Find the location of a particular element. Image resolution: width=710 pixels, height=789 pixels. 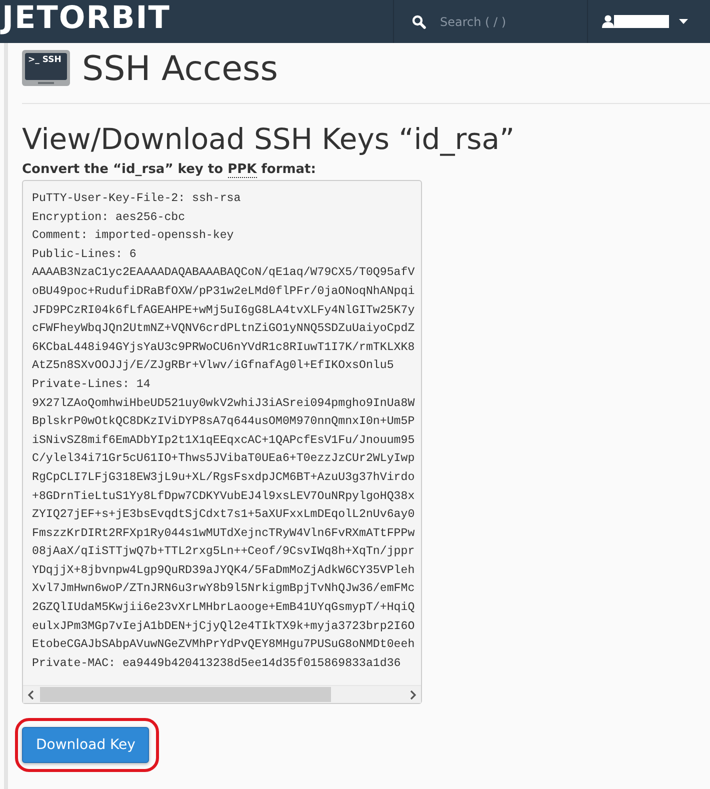

key-line: cFWFheyWbqJQn2UtmNZ+VQNV6crdPLtnZiGO1yNNQ5SDZuUaiyoCpdZ is located at coordinates (223, 329).